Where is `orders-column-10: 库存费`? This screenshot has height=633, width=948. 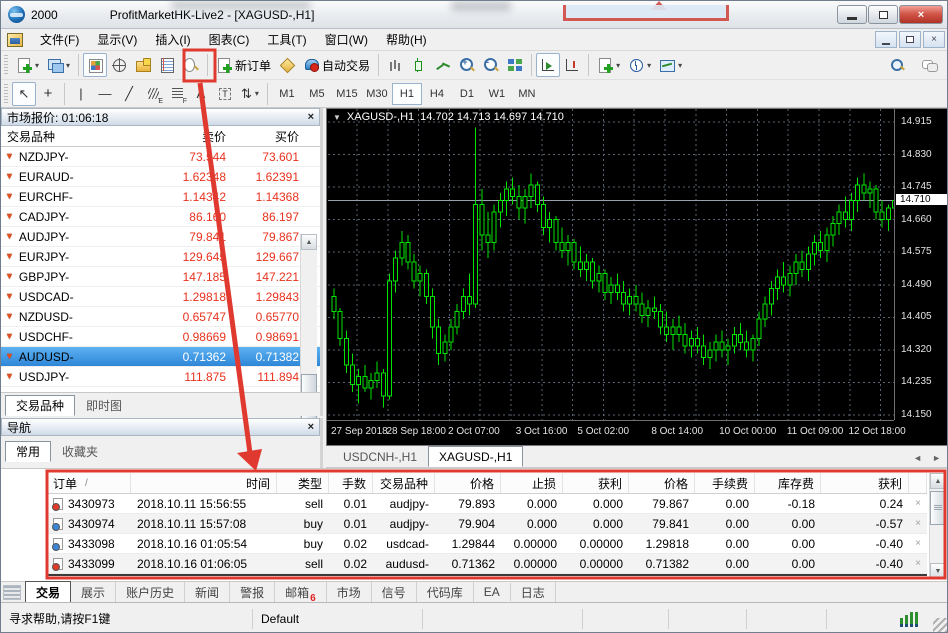 orders-column-10: 库存费 is located at coordinates (788, 483).